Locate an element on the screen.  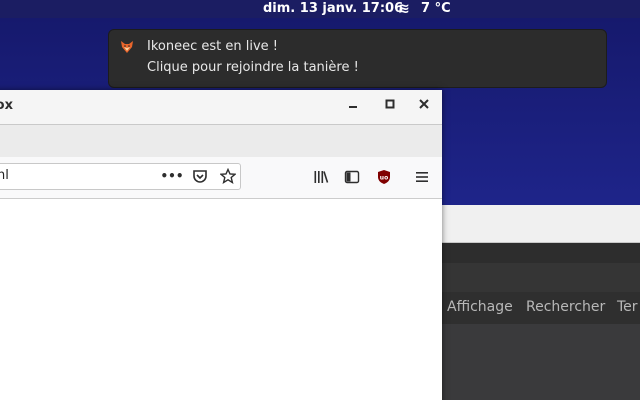
library-icon is located at coordinates (321, 177).